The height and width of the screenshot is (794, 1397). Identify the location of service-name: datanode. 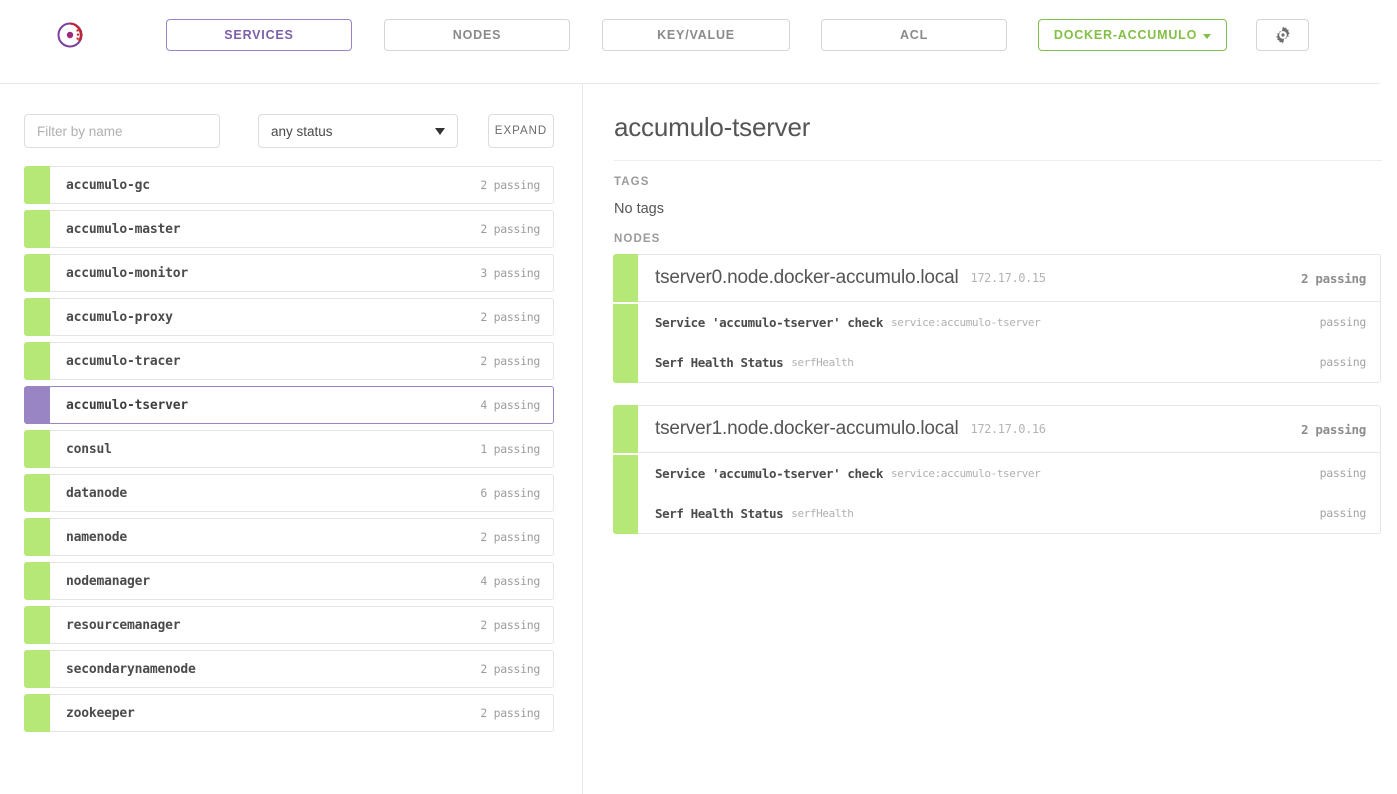
(97, 493).